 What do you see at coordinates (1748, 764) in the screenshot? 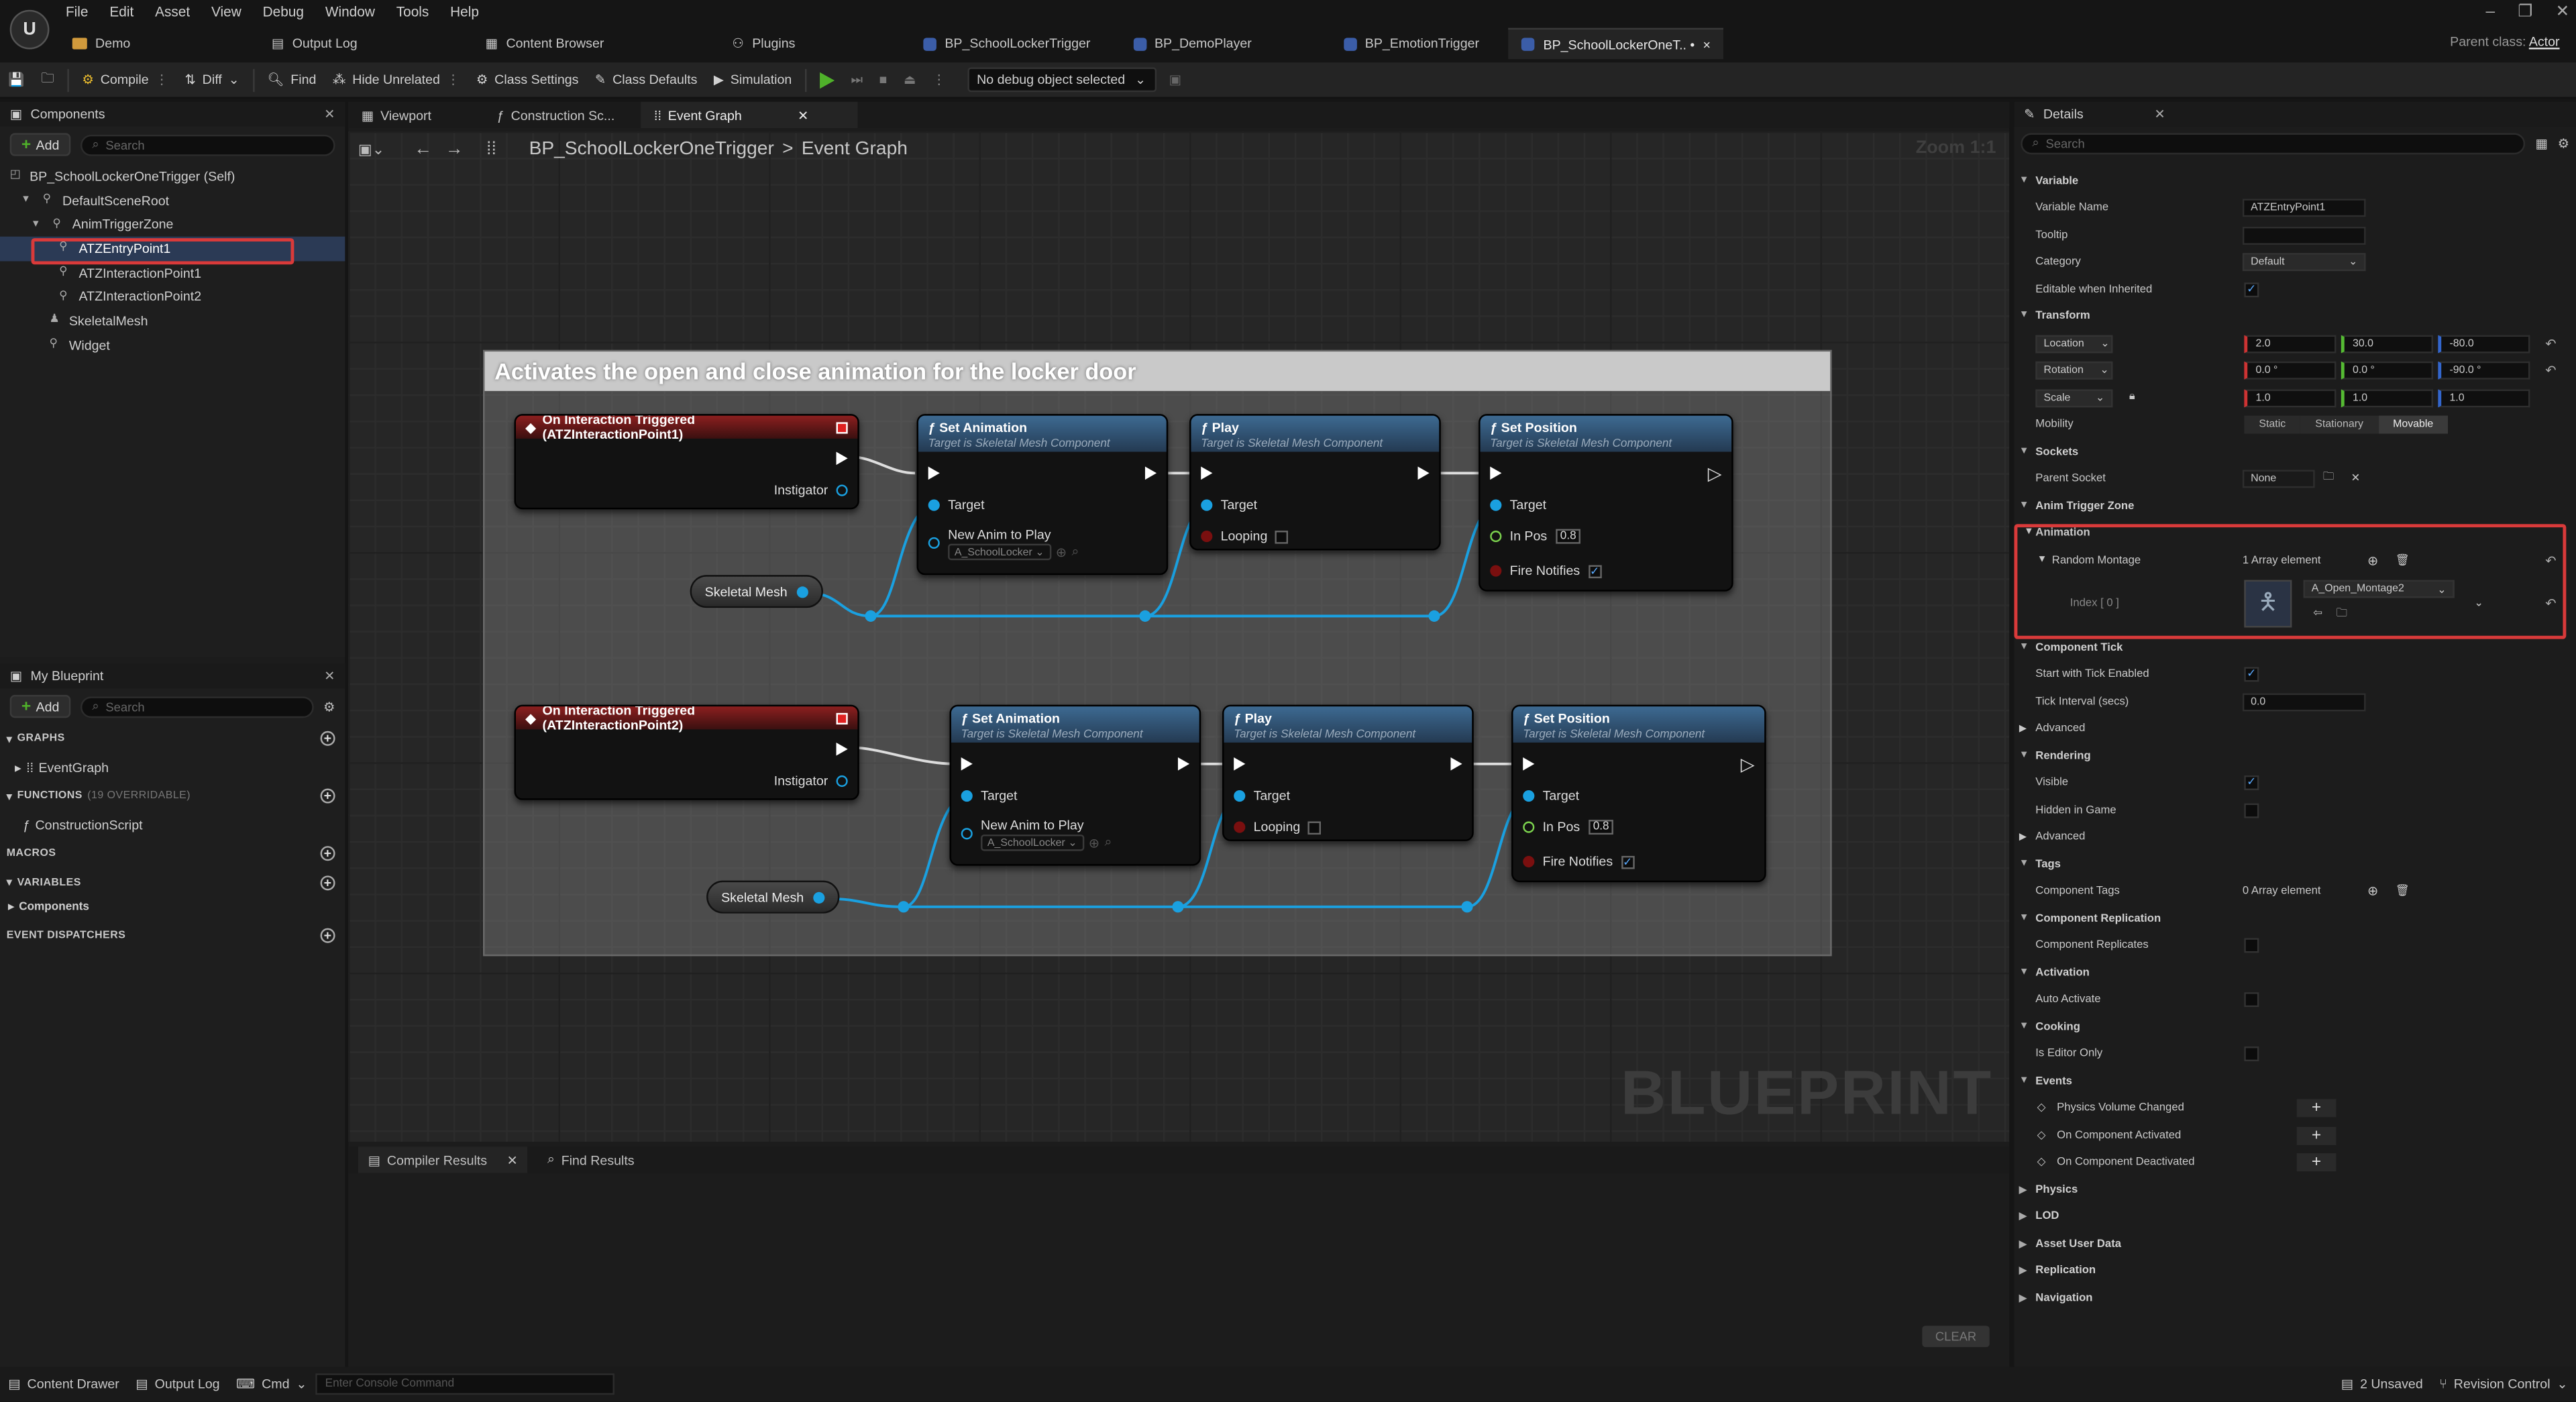
I see `exec-output-pin: ▷` at bounding box center [1748, 764].